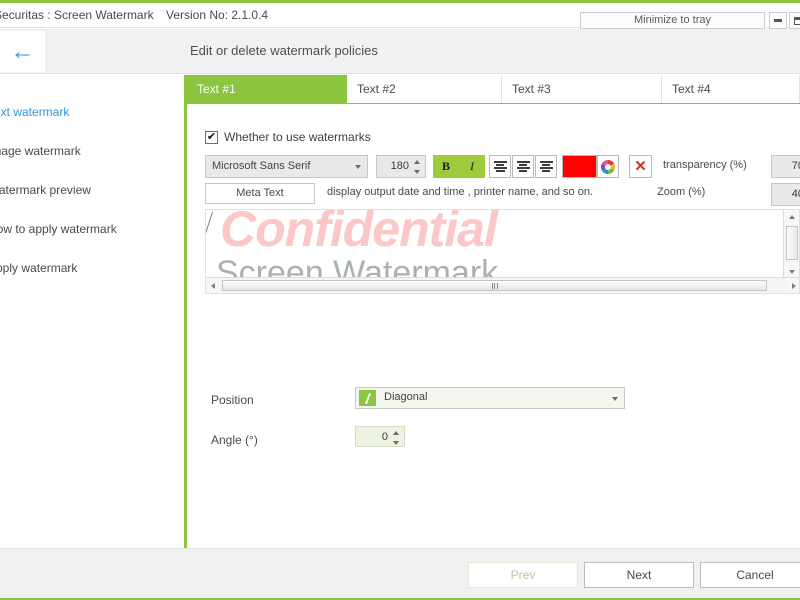 Image resolution: width=800 pixels, height=600 pixels. Describe the element at coordinates (89, 268) in the screenshot. I see `sidebar-item-apply-watermark: Apply watermark` at that location.